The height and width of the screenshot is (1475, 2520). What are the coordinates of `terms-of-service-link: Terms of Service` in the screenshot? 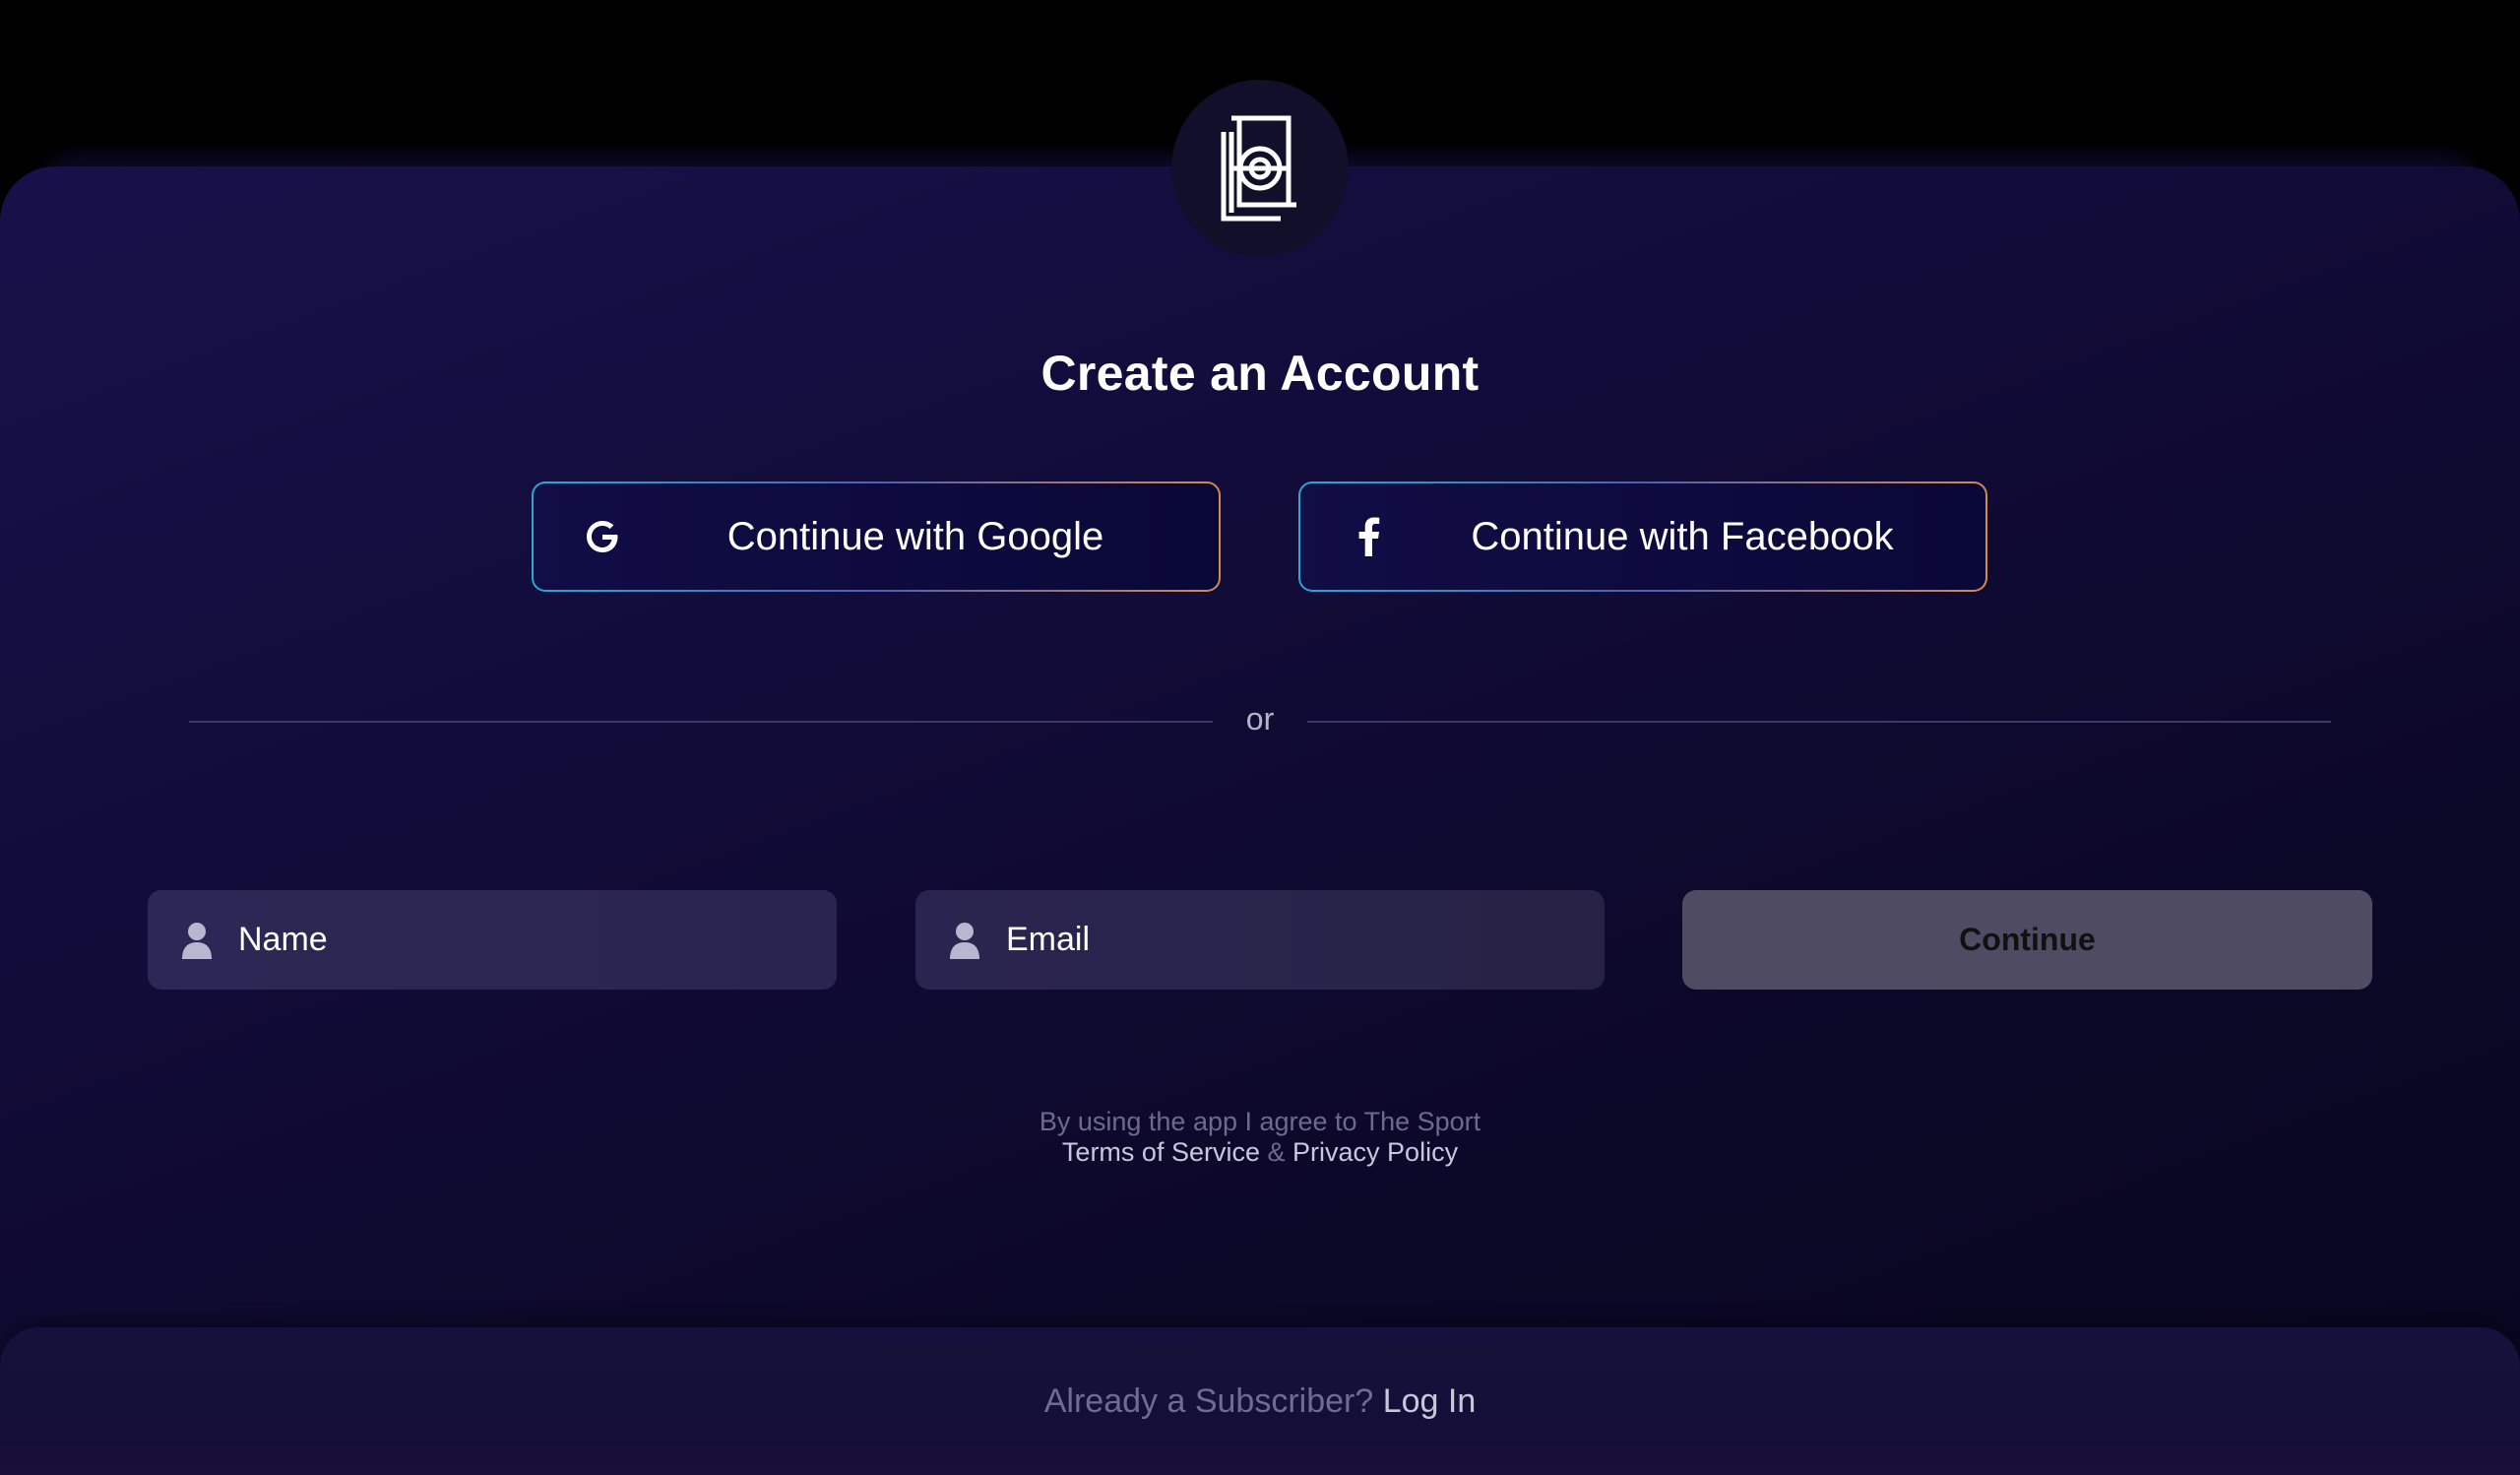 It's located at (1161, 1152).